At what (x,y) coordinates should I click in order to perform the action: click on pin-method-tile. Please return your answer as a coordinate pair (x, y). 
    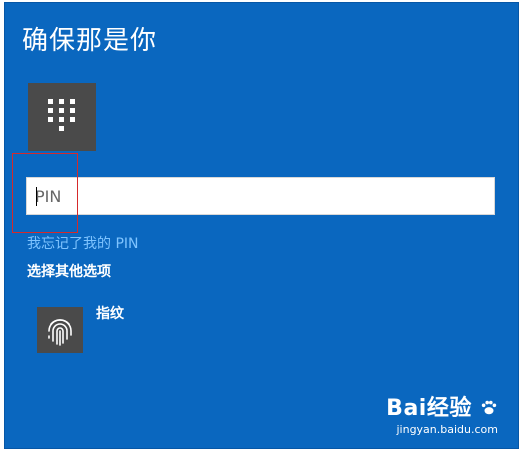
    Looking at the image, I should click on (62, 117).